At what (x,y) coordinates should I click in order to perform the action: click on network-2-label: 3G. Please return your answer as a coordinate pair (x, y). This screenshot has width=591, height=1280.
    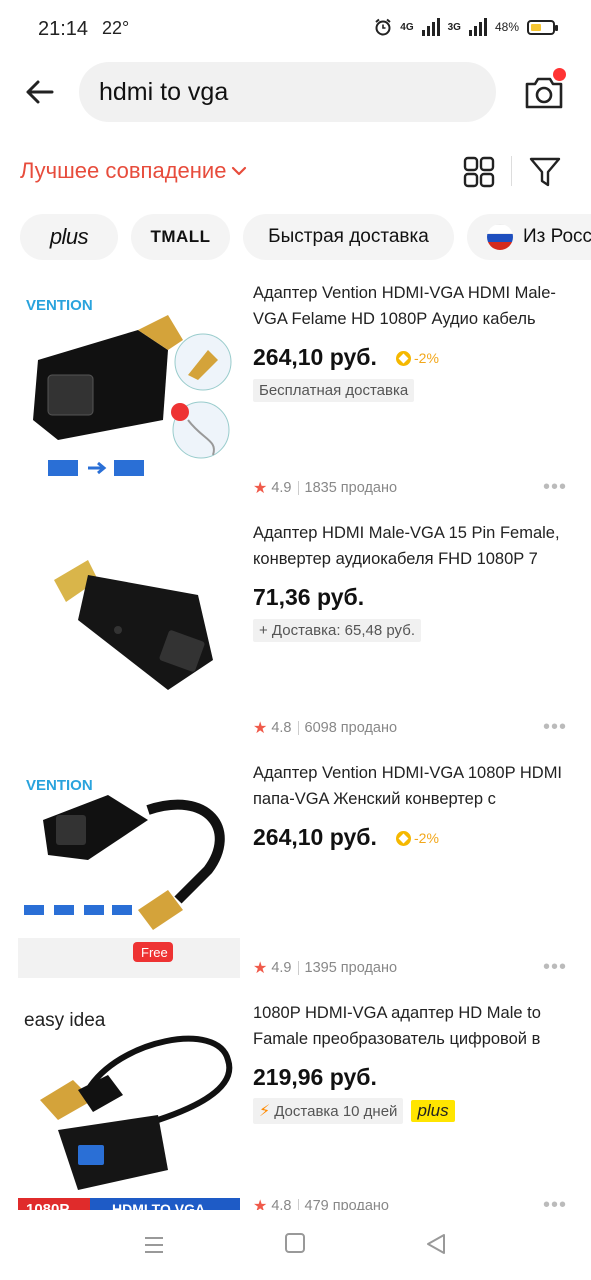
    Looking at the image, I should click on (454, 27).